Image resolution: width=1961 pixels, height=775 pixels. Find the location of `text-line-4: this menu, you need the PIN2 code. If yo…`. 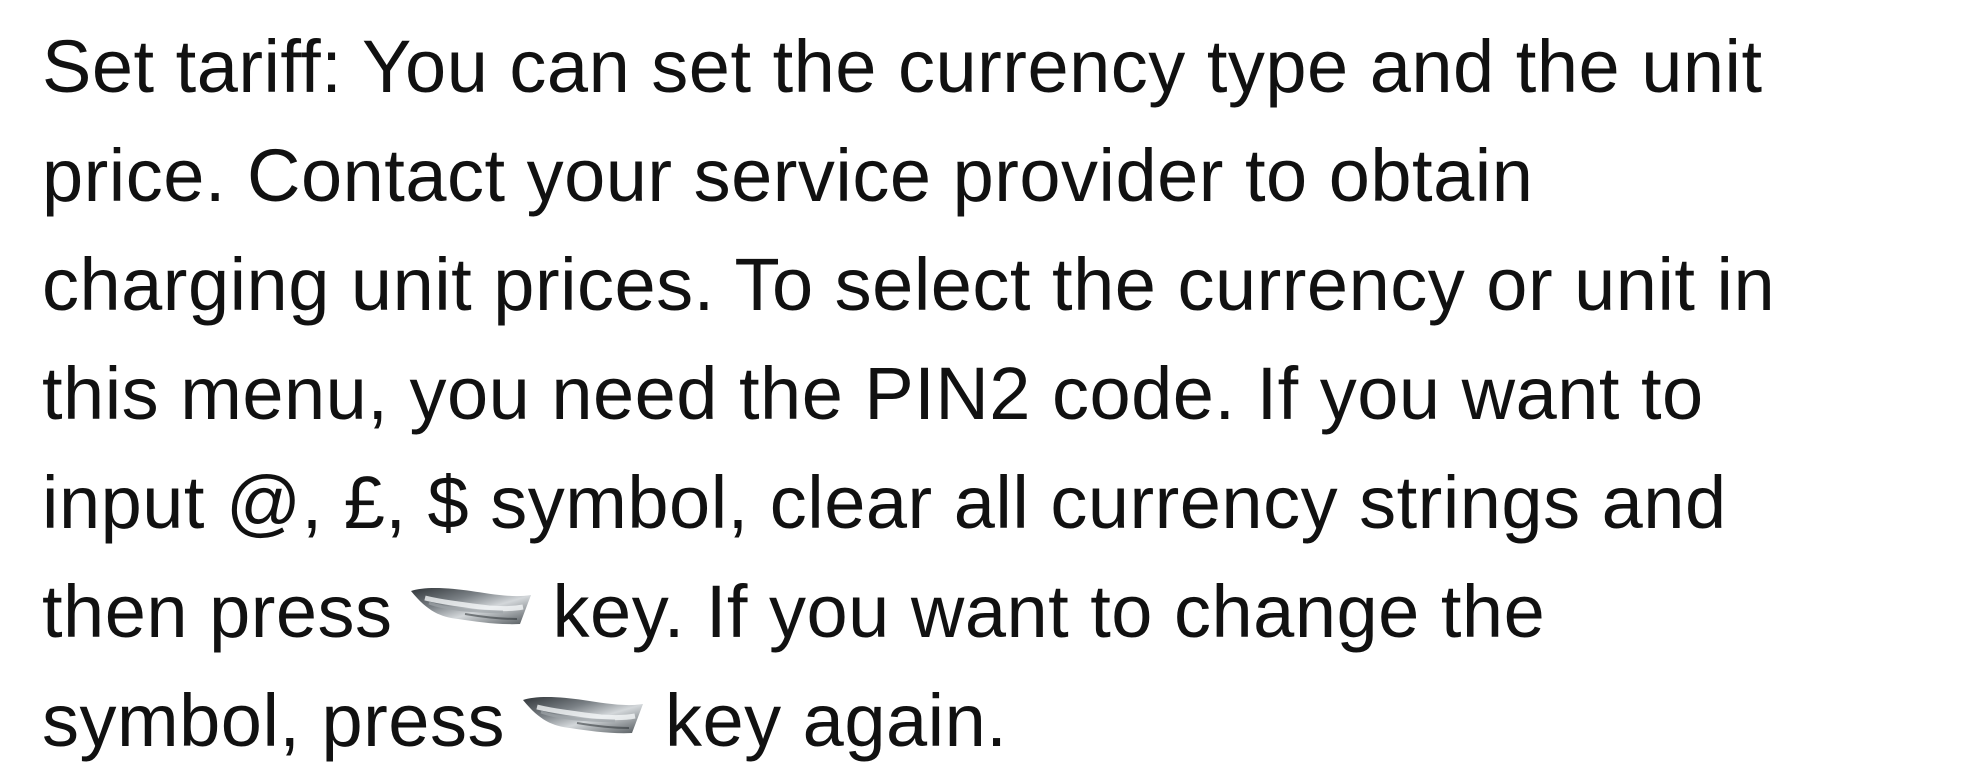

text-line-4: this menu, you need the PIN2 code. If yo… is located at coordinates (873, 393).